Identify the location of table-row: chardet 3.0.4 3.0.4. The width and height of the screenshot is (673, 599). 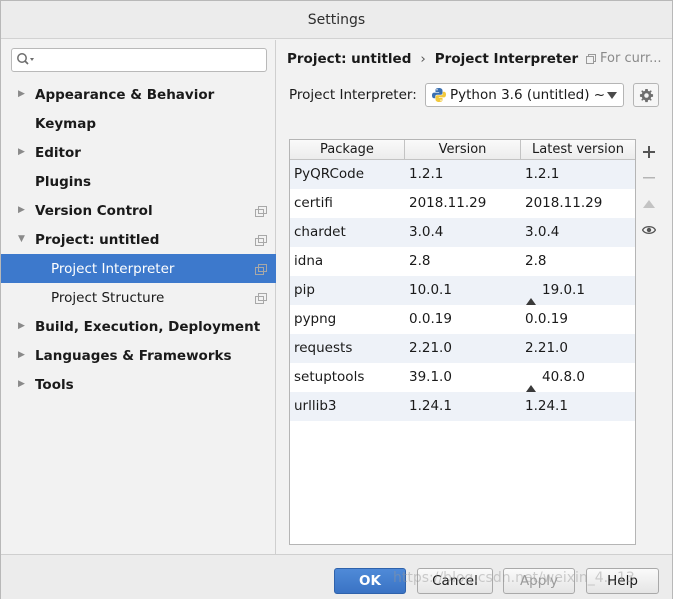
(462, 232).